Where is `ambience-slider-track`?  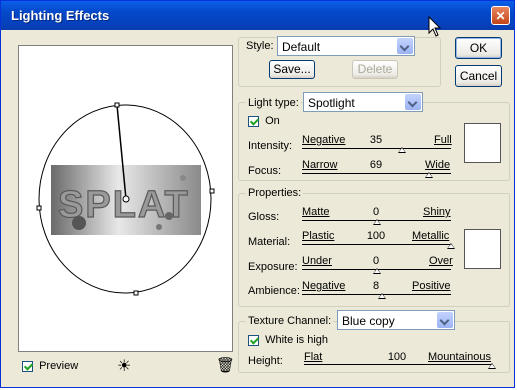
ambience-slider-track is located at coordinates (376, 294).